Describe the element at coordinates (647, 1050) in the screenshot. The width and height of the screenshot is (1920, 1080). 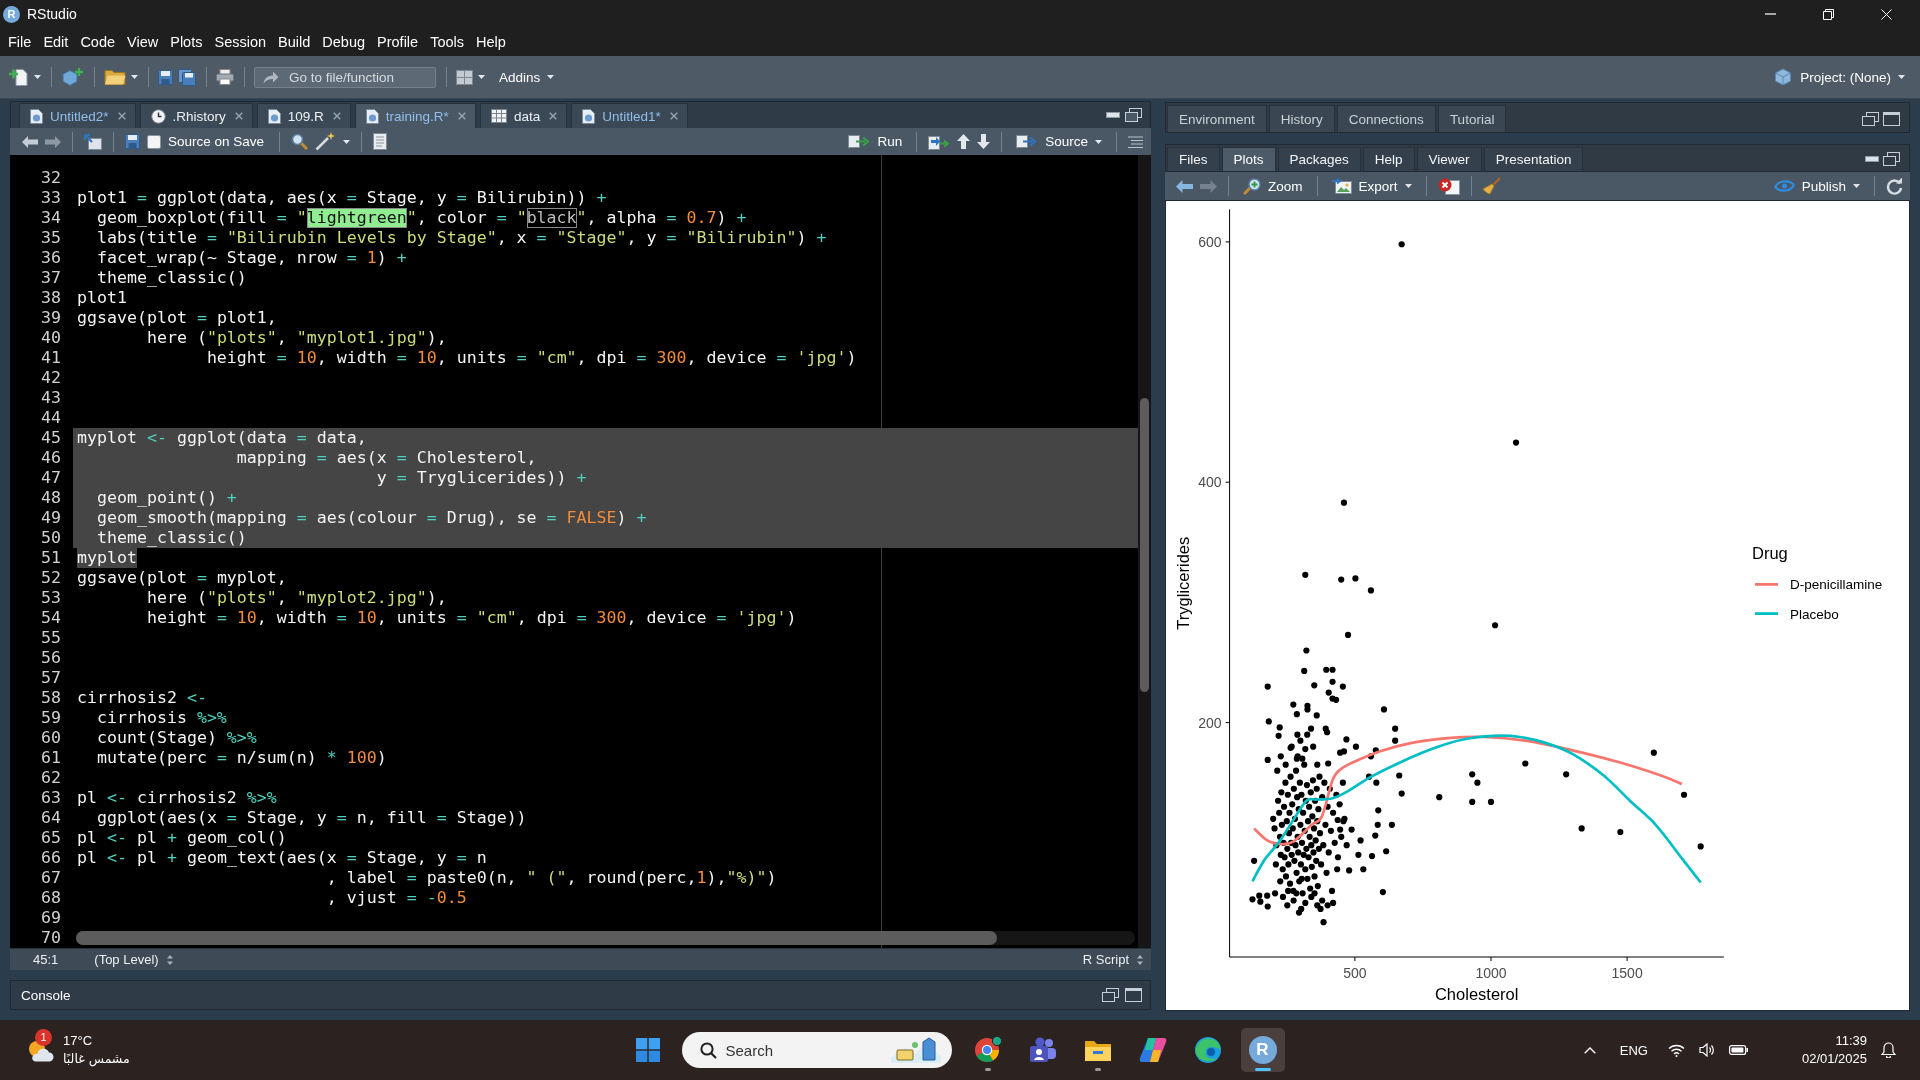
I see `start-tiles-icon` at that location.